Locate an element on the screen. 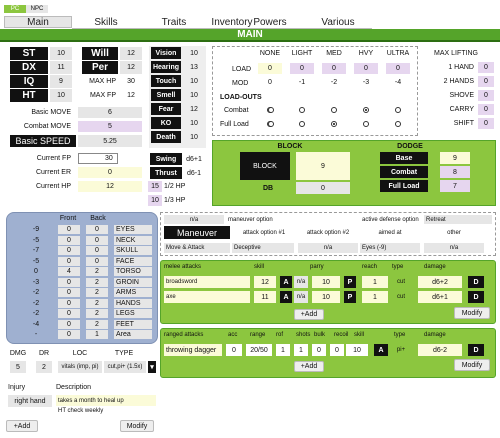  block-title: BLOCK is located at coordinates (290, 146).